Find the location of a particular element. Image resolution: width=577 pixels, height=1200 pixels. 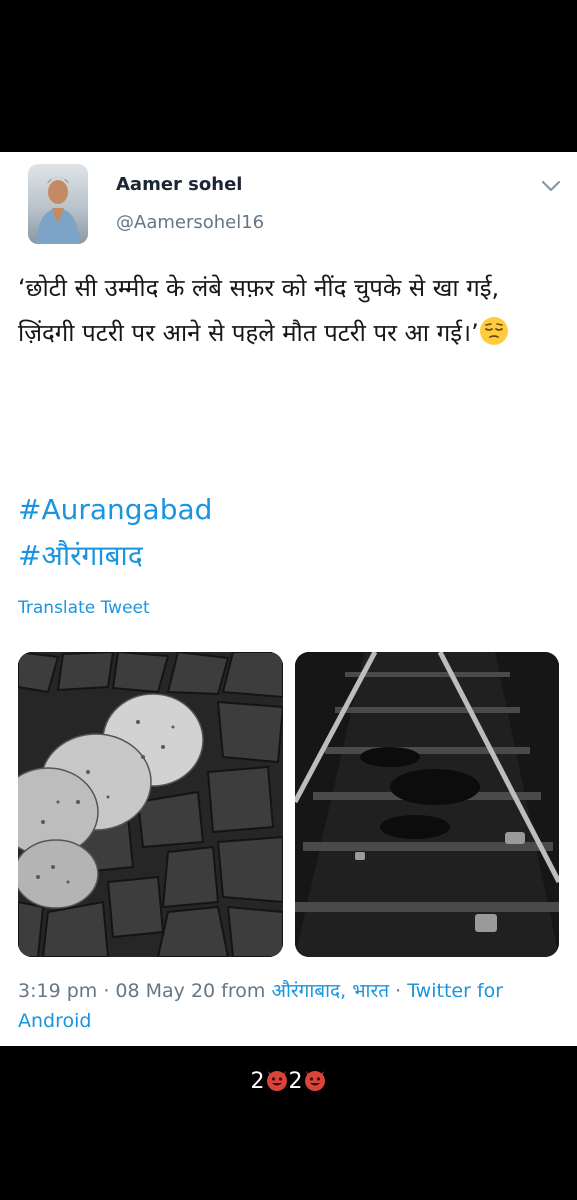

hashtag-link-aurangabad: #Aurangabad is located at coordinates (115, 510).